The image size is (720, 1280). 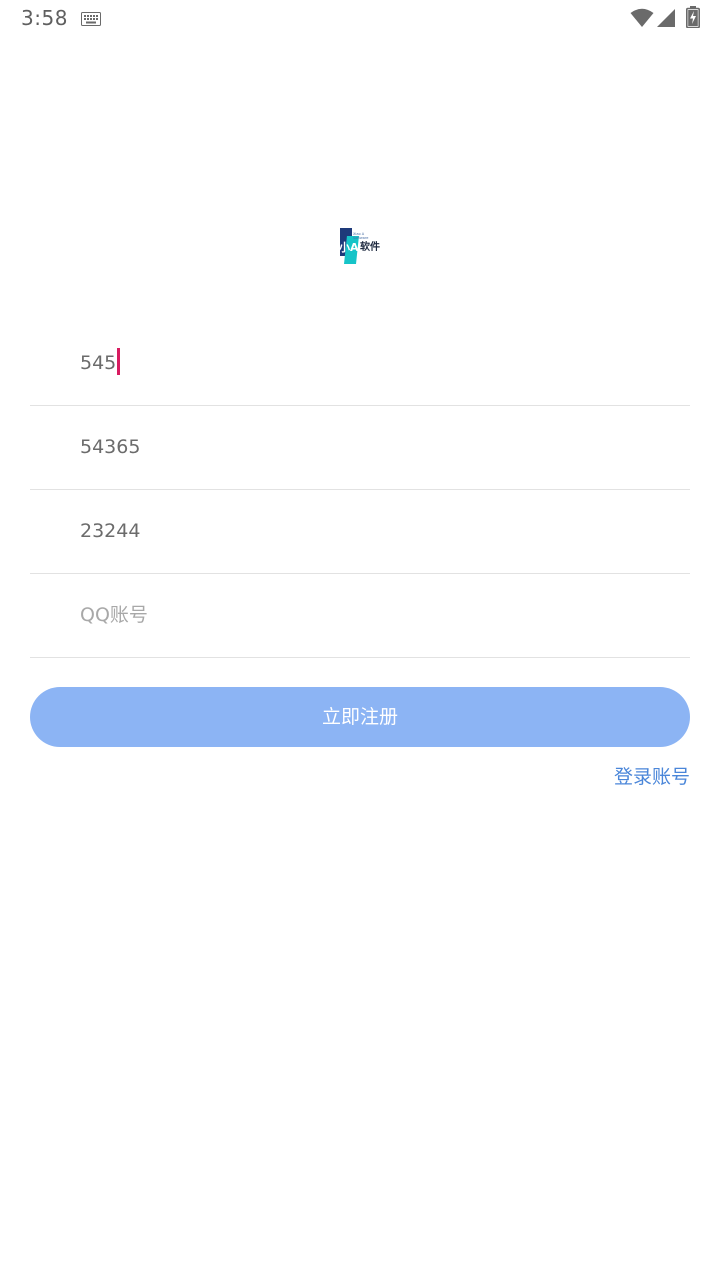 I want to click on password-field: 54365, so click(x=360, y=448).